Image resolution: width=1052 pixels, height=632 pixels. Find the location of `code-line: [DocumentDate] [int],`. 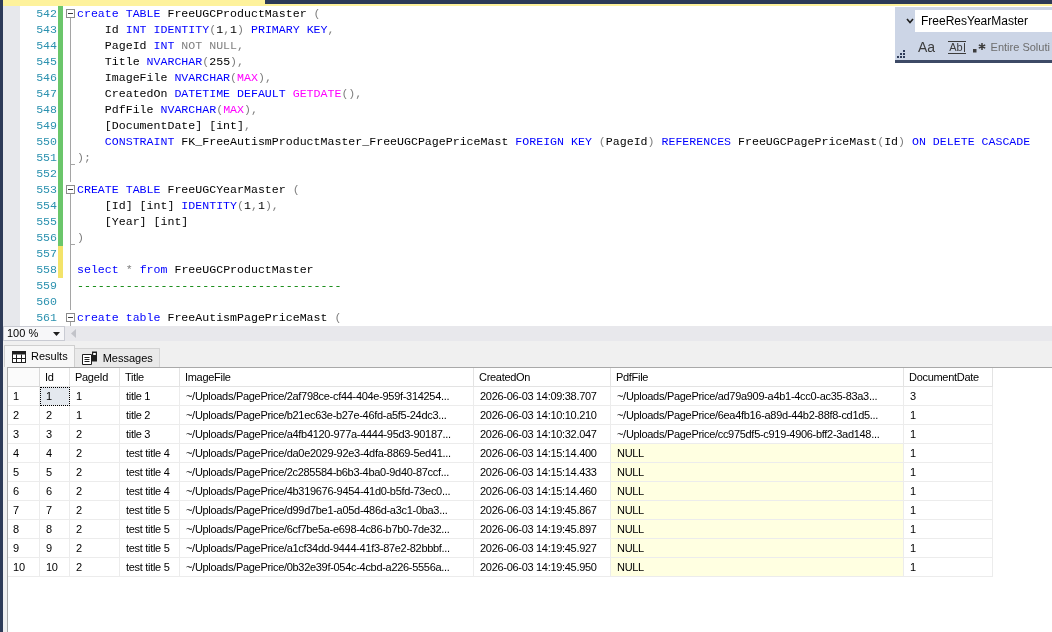

code-line: [DocumentDate] [int], is located at coordinates (177, 126).